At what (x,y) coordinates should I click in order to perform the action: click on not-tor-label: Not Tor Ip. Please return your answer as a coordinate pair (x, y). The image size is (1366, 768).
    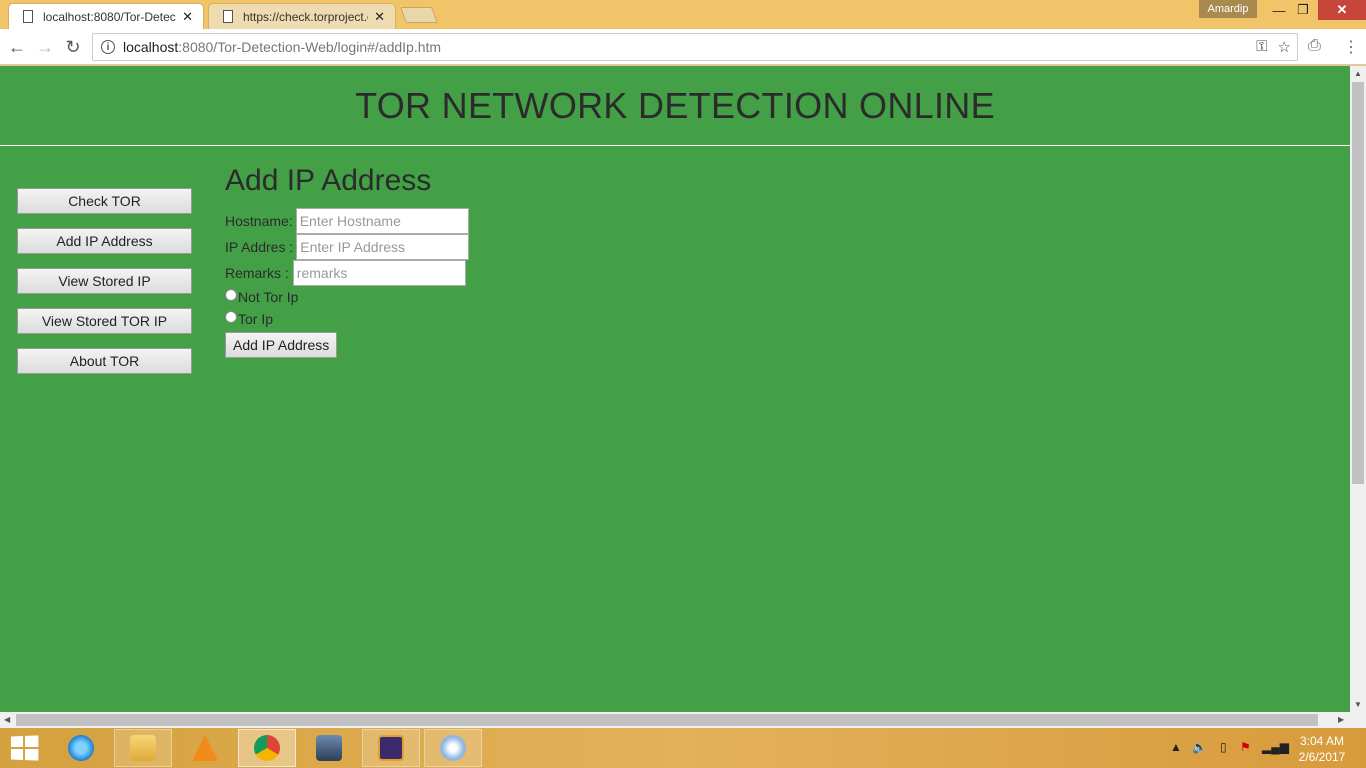
    Looking at the image, I should click on (268, 297).